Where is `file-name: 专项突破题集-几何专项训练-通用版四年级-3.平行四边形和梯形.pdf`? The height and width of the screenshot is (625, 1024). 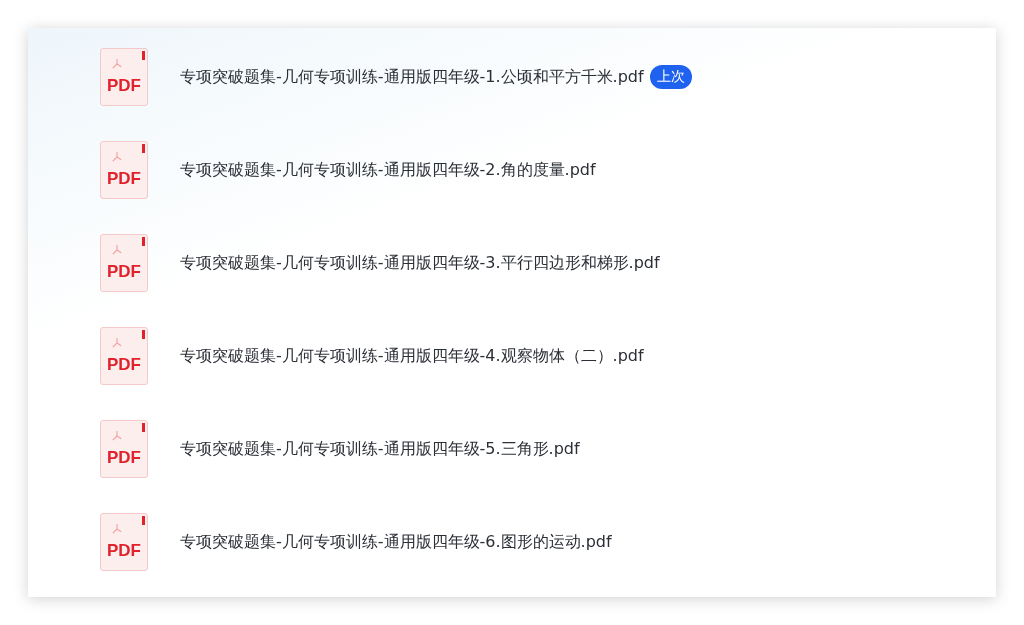 file-name: 专项突破题集-几何专项训练-通用版四年级-3.平行四边形和梯形.pdf is located at coordinates (420, 263).